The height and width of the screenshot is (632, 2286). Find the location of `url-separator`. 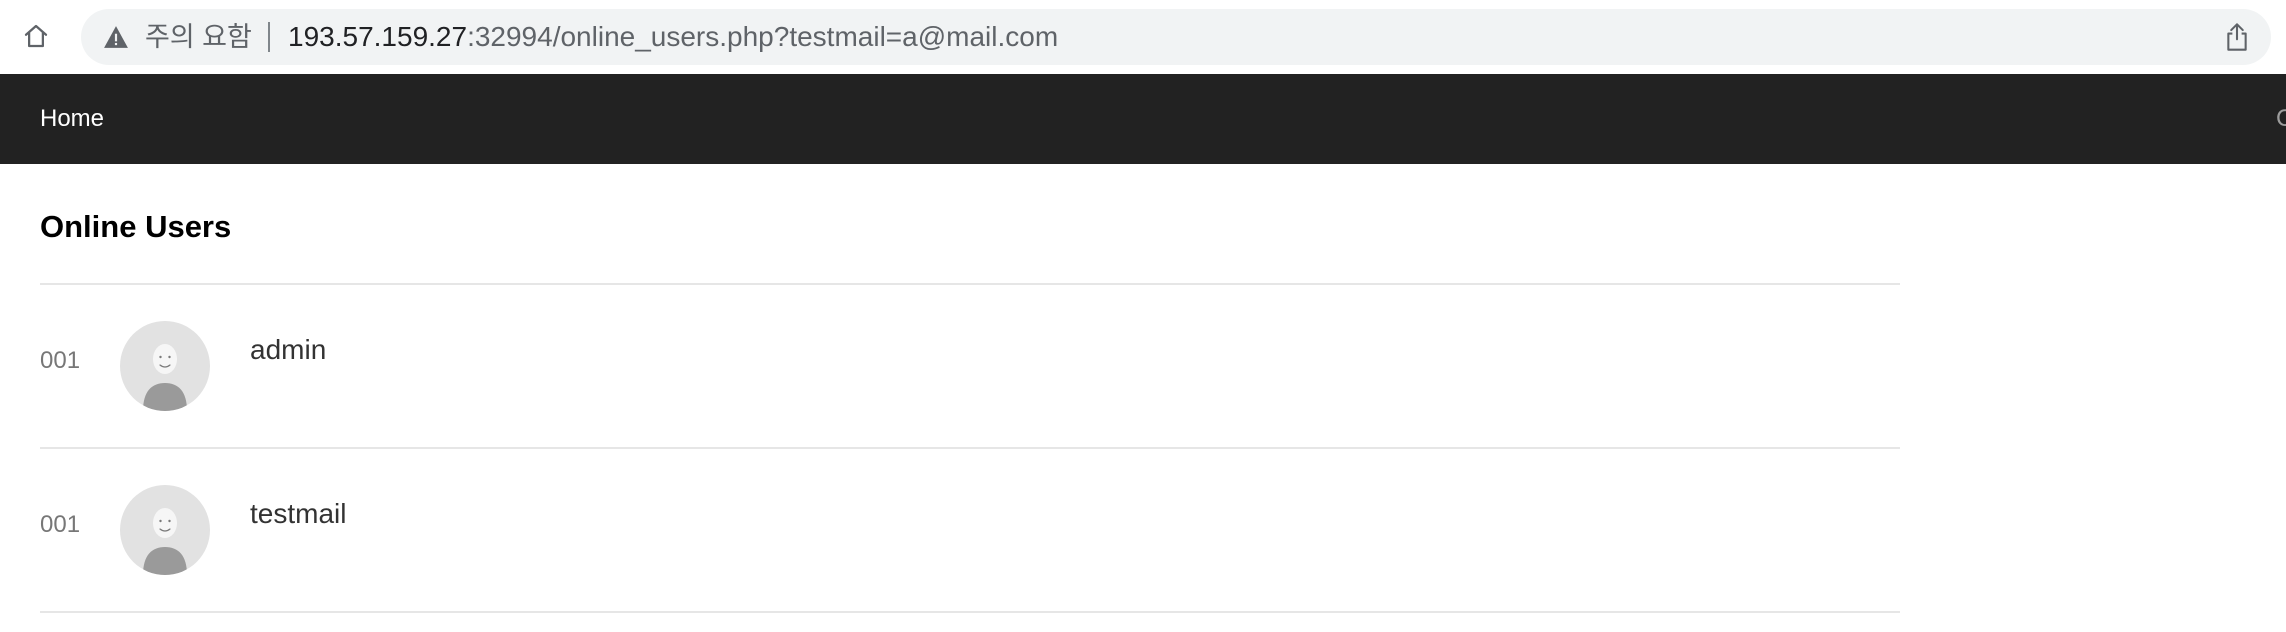

url-separator is located at coordinates (269, 37).